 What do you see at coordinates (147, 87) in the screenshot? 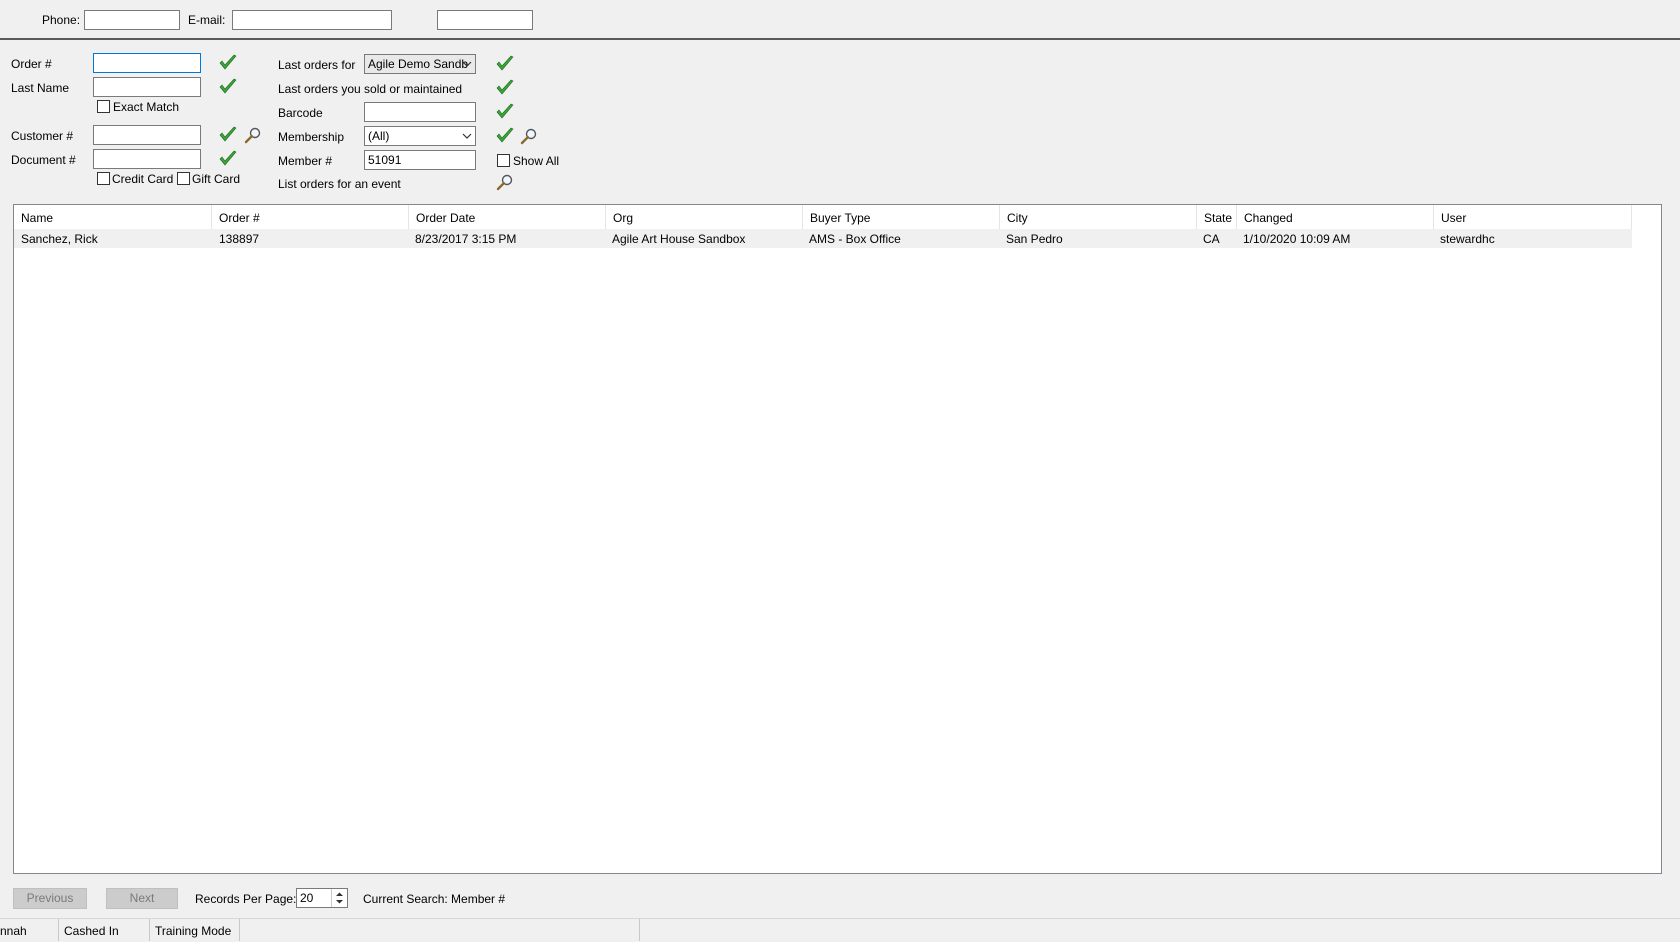
I see `last-name-field` at bounding box center [147, 87].